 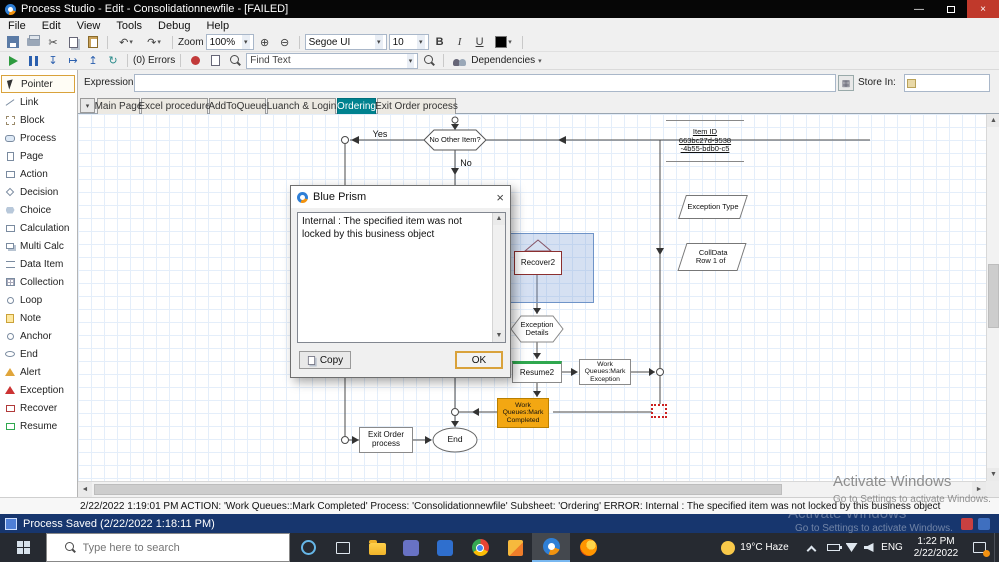 I want to click on underline-button: U, so click(x=480, y=42).